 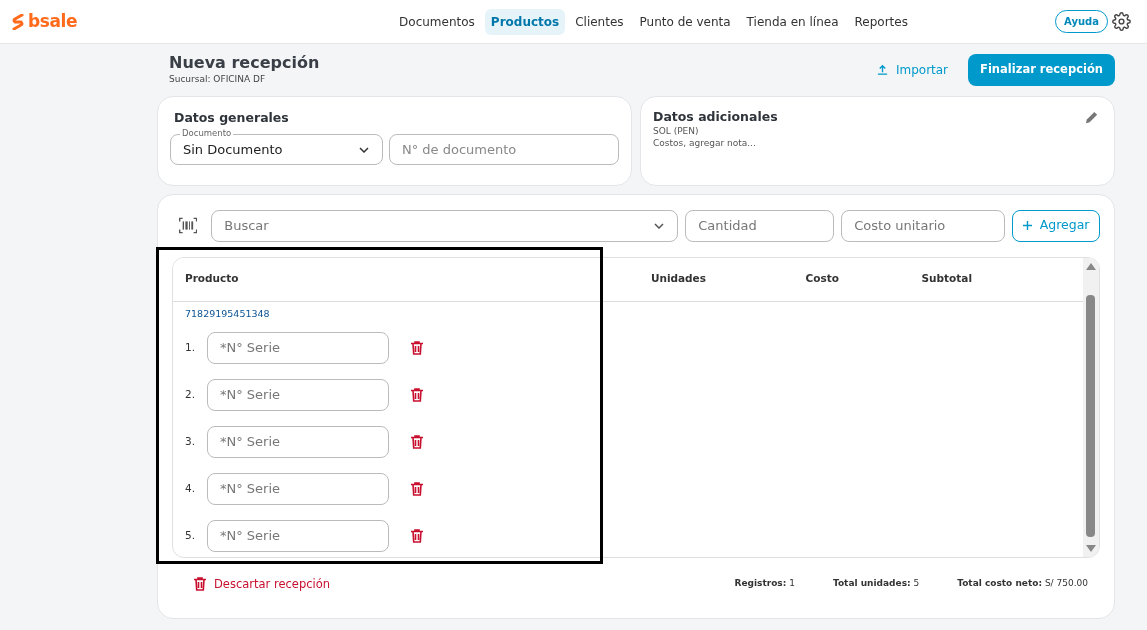 I want to click on branch-label: Sucursal: OFICINA DF, so click(x=218, y=79).